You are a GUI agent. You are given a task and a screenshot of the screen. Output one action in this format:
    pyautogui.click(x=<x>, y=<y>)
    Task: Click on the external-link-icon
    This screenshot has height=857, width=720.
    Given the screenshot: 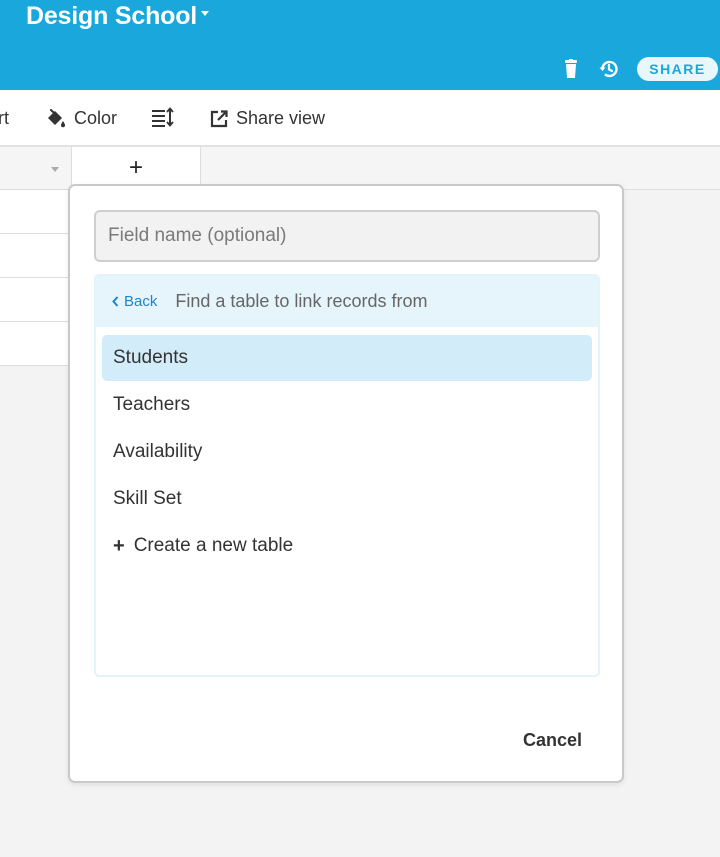 What is the action you would take?
    pyautogui.click(x=219, y=118)
    